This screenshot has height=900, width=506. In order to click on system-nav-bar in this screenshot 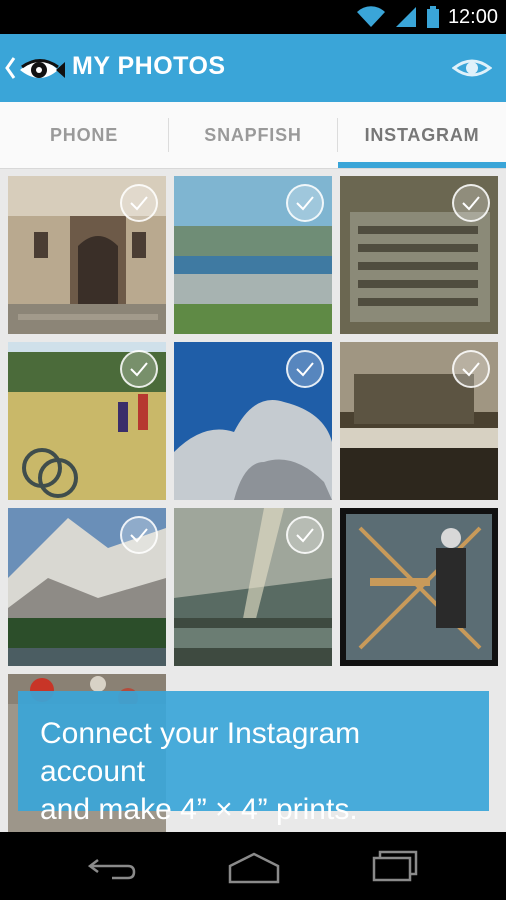, I will do `click(253, 866)`.